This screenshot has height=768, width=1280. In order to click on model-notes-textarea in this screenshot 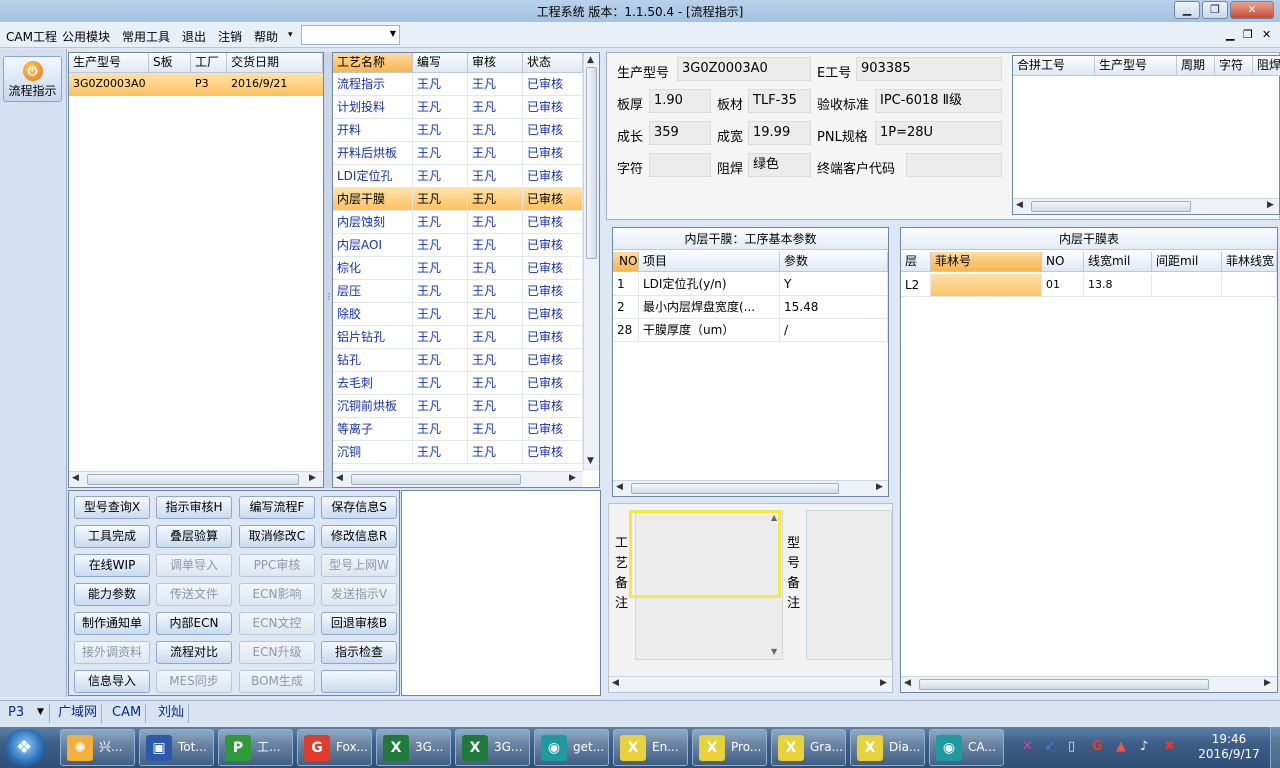, I will do `click(849, 585)`.